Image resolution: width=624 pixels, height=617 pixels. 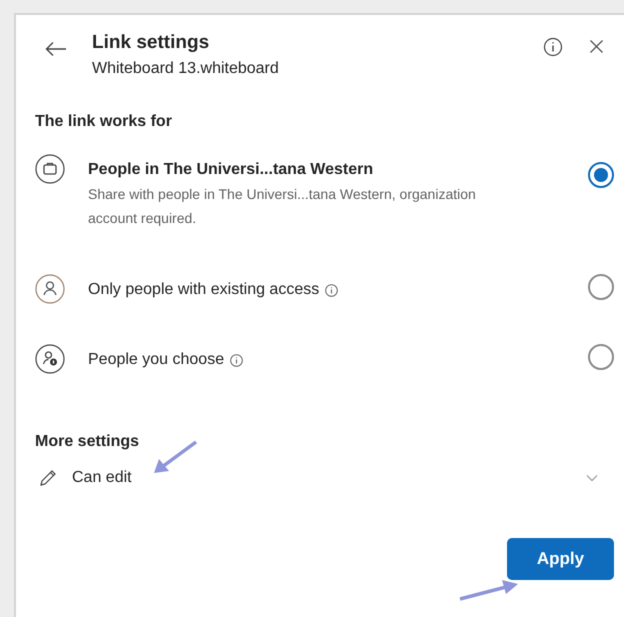 I want to click on file-name: Whiteboard 13.whiteboard, so click(x=186, y=69).